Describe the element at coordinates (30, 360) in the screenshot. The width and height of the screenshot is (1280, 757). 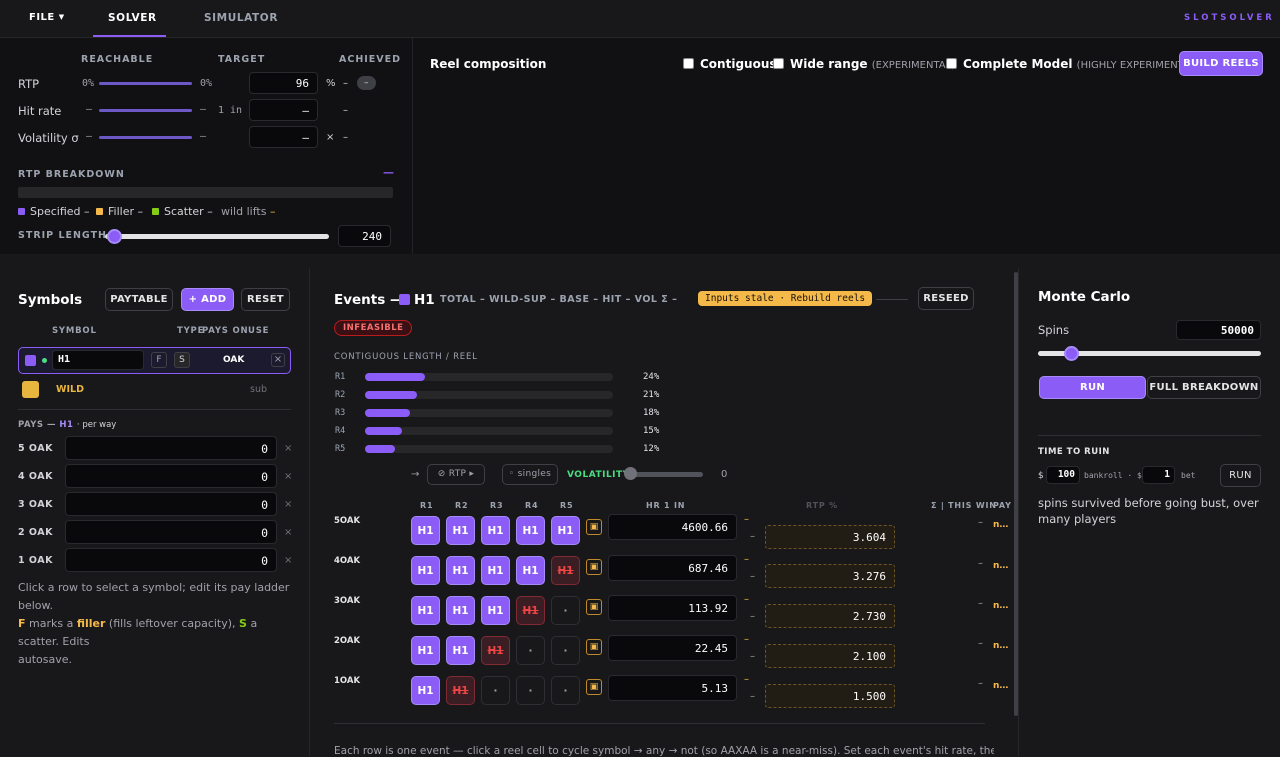
I see `h1-color-swatch` at that location.